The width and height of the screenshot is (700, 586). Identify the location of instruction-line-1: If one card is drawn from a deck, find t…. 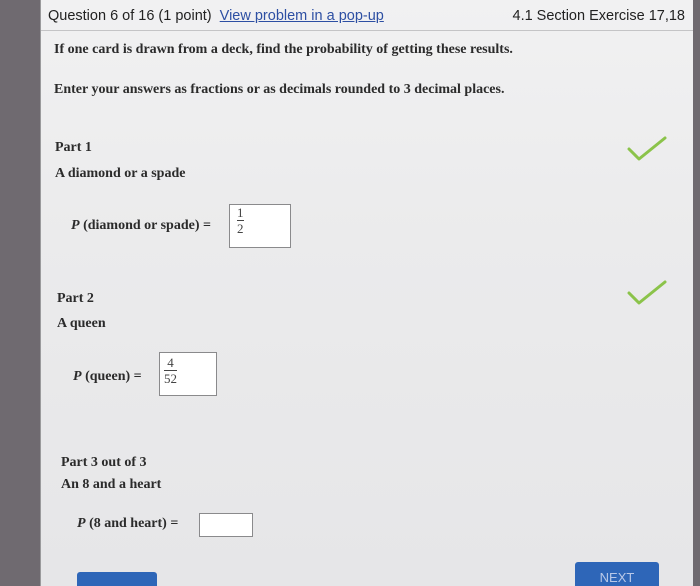
(283, 49).